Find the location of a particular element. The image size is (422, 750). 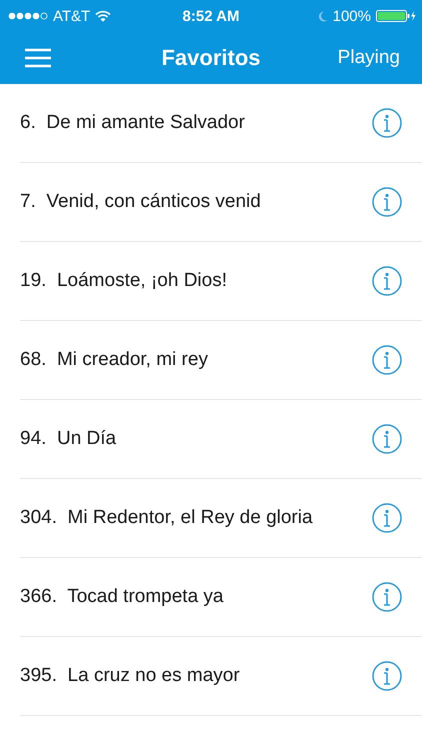

signal-icon is located at coordinates (28, 16).